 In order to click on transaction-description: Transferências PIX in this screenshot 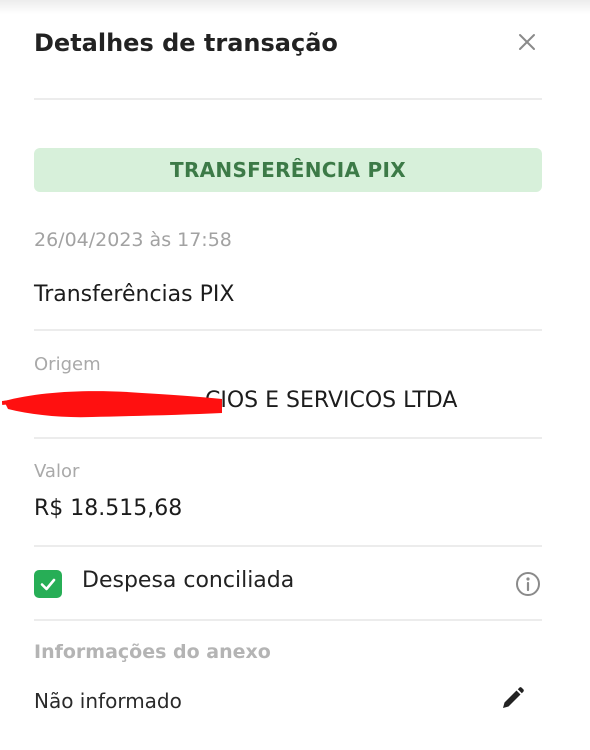, I will do `click(134, 294)`.